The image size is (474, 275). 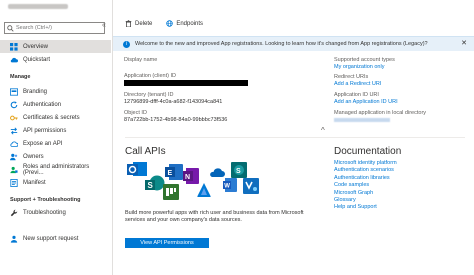 I want to click on sidebar-item-label: API permissions, so click(x=45, y=130).